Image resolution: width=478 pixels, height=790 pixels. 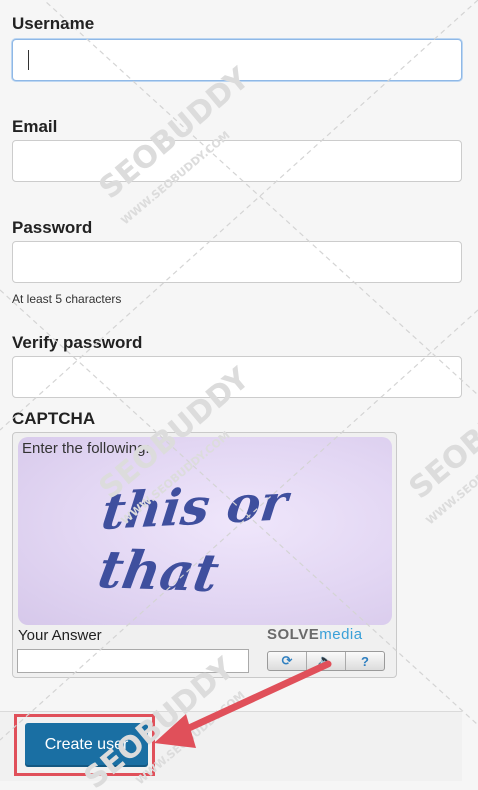 I want to click on verify-password-label: Verify password, so click(x=77, y=342).